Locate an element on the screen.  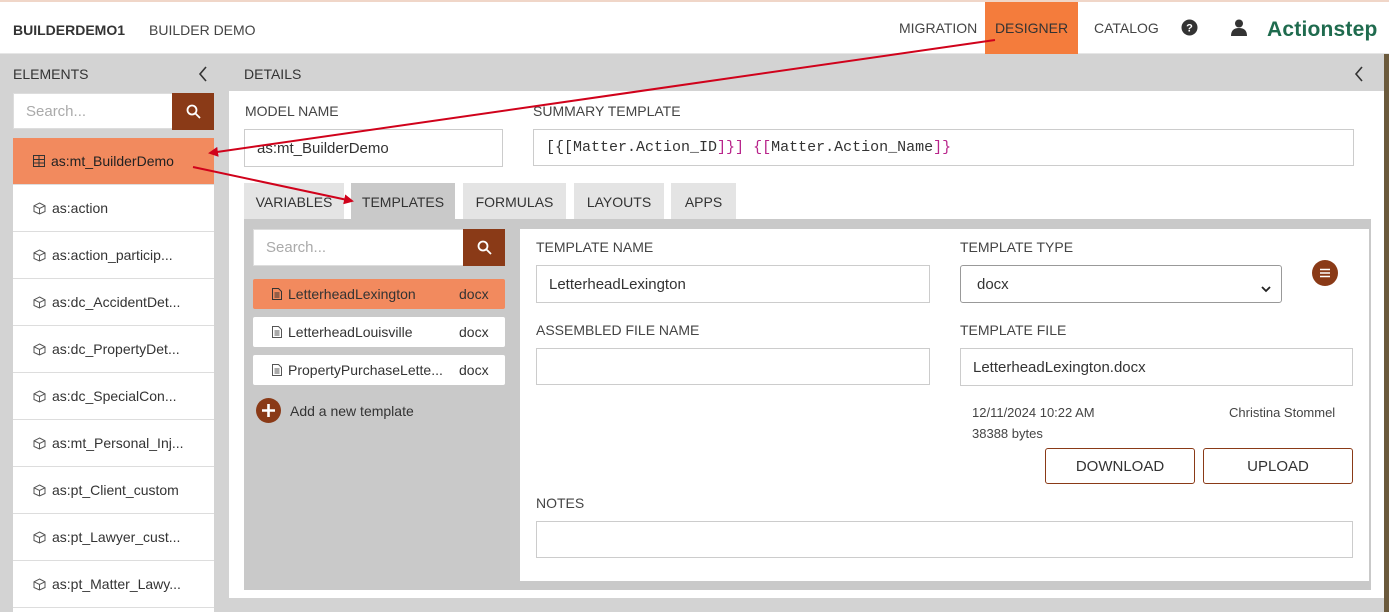
element-label: as:action is located at coordinates (80, 208).